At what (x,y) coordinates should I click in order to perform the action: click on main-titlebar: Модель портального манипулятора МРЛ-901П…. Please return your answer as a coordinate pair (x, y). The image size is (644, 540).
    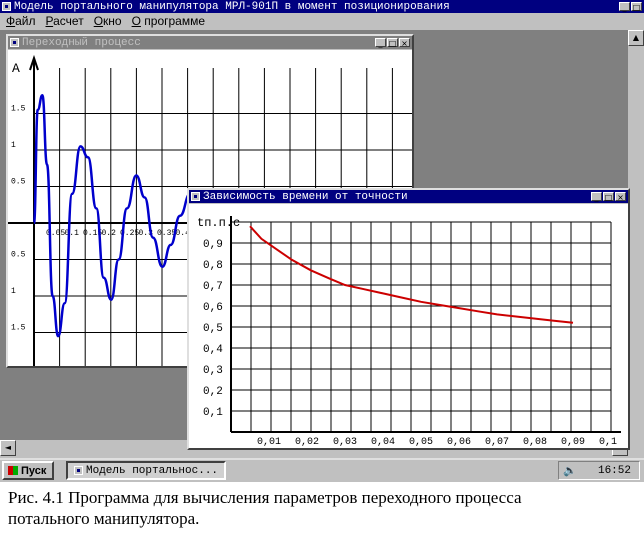
    Looking at the image, I should click on (322, 6).